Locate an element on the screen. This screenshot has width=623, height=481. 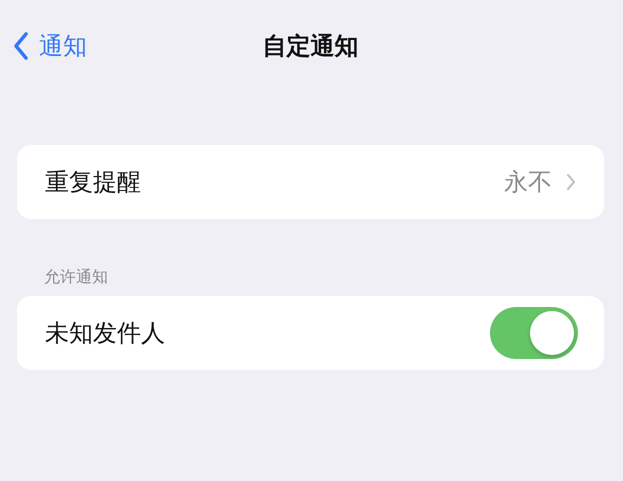
toggle-switch is located at coordinates (534, 333).